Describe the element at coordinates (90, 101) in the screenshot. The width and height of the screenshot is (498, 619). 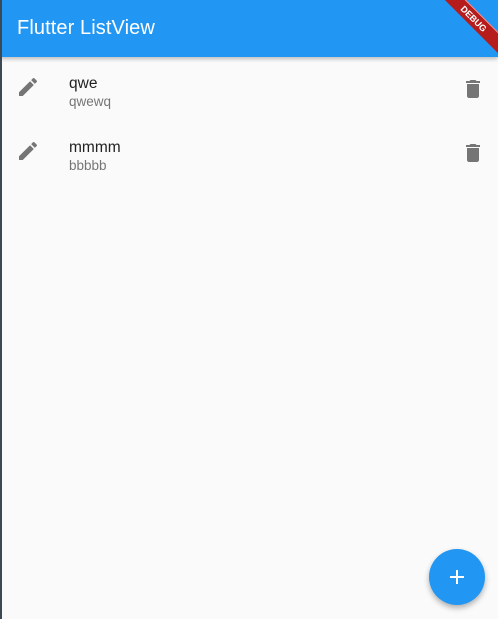
I see `item-subtitle: qwewq` at that location.